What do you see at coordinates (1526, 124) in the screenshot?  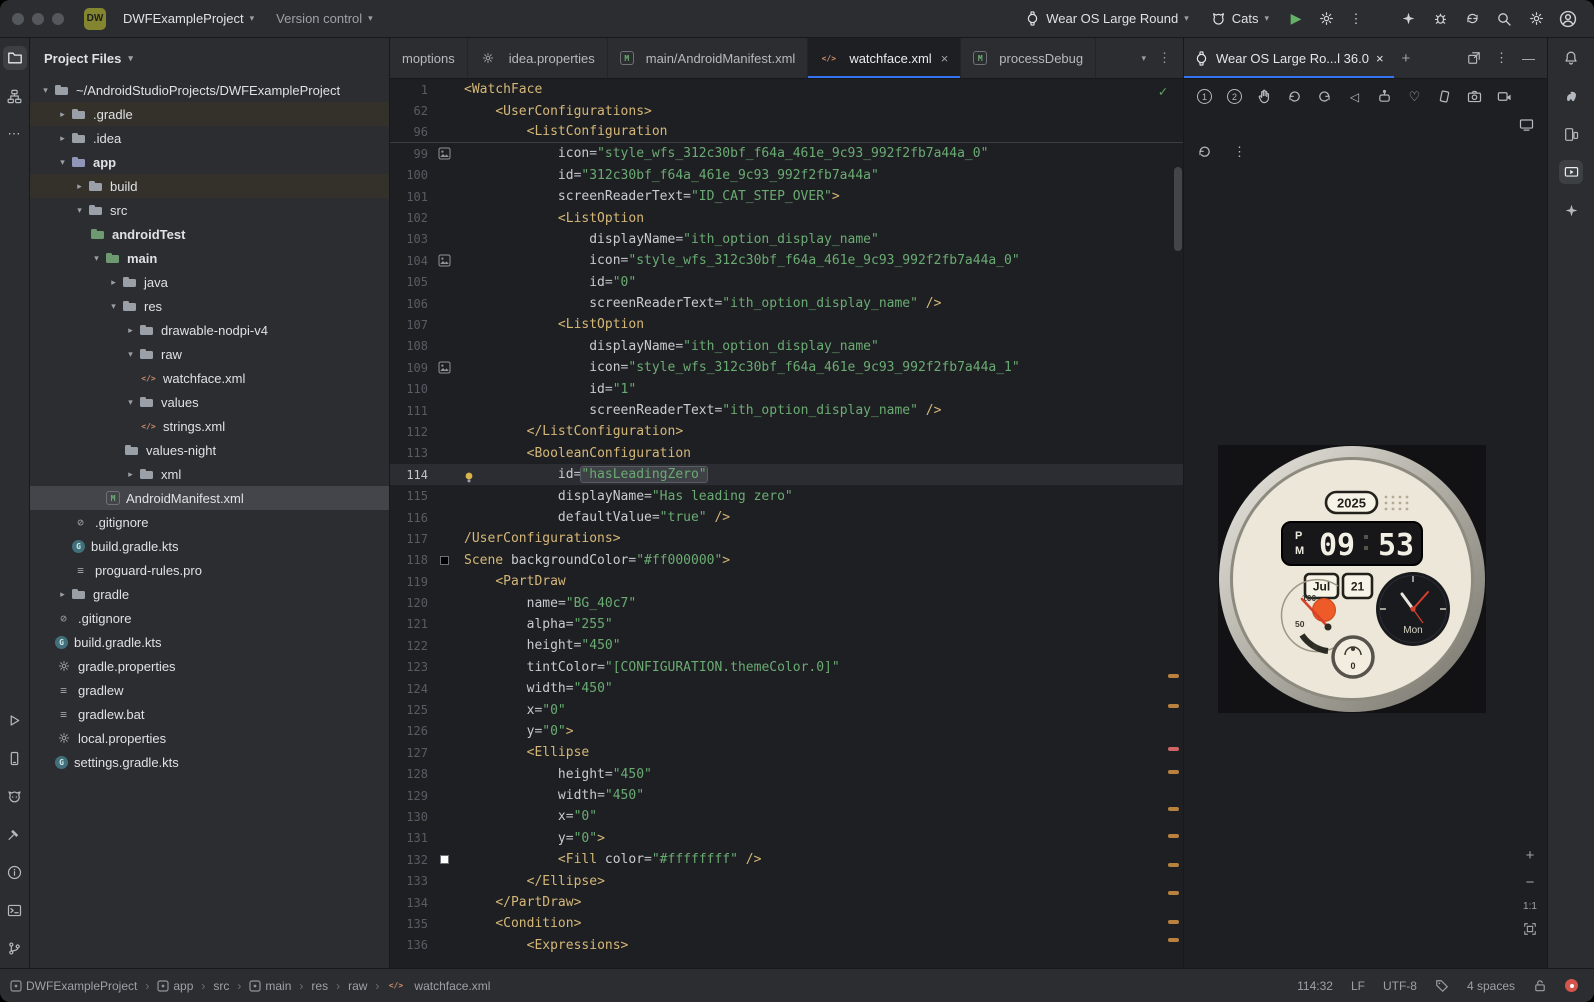 I see `mirror-display-icon` at bounding box center [1526, 124].